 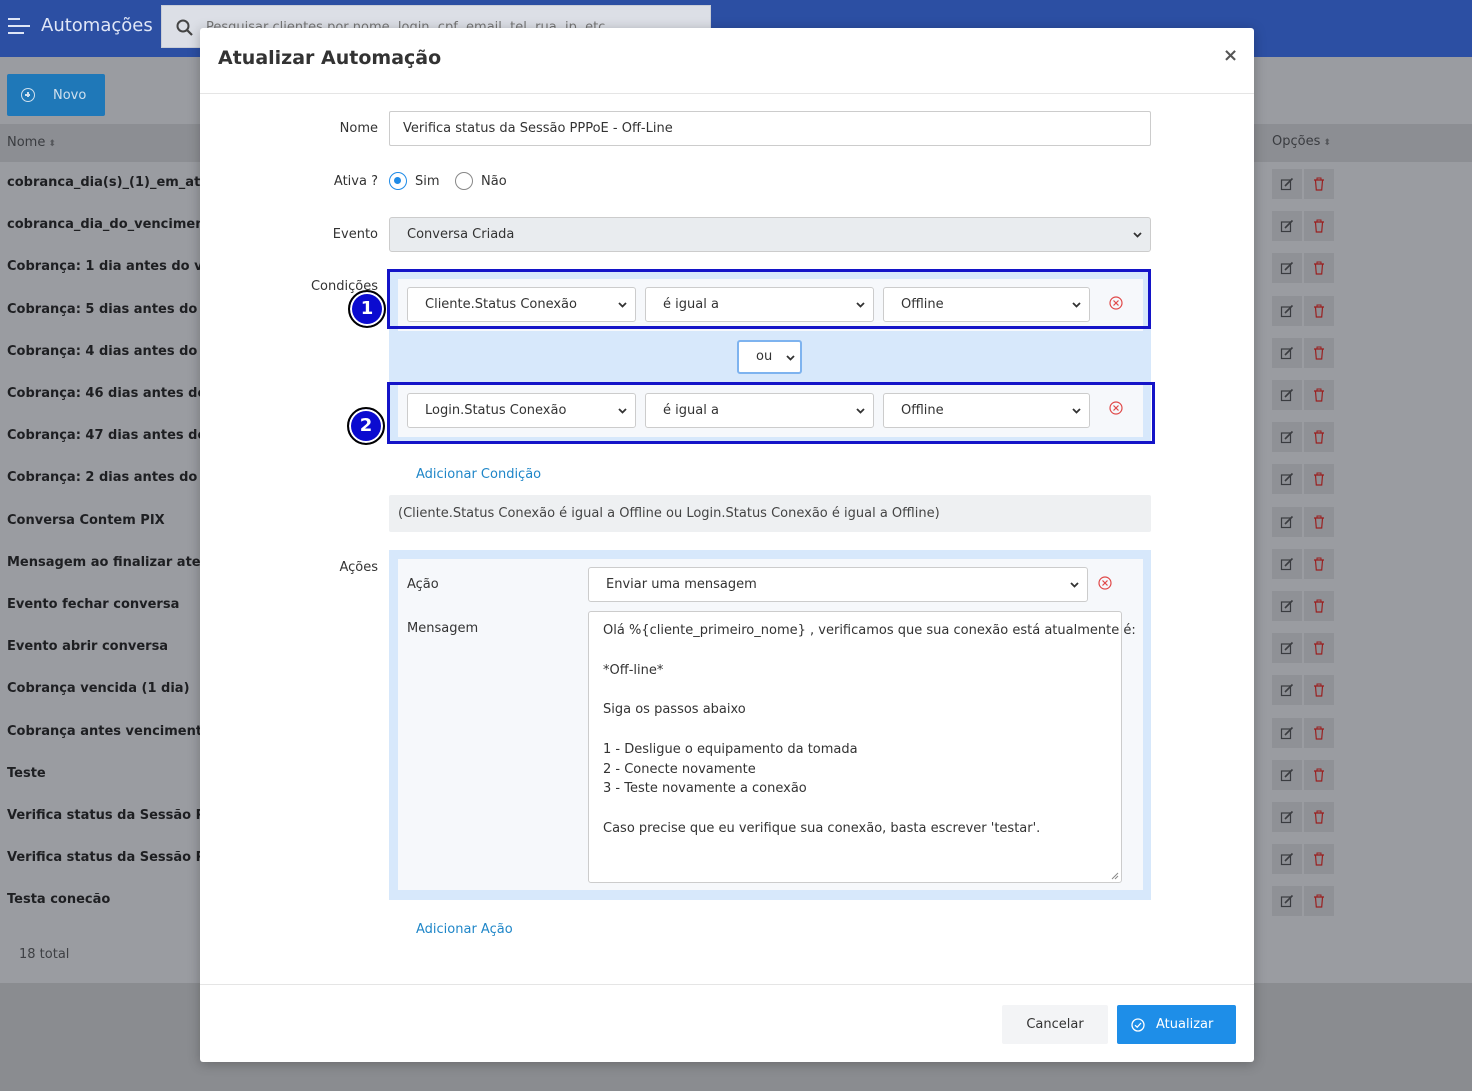 What do you see at coordinates (26, 773) in the screenshot?
I see `row-name: Teste` at bounding box center [26, 773].